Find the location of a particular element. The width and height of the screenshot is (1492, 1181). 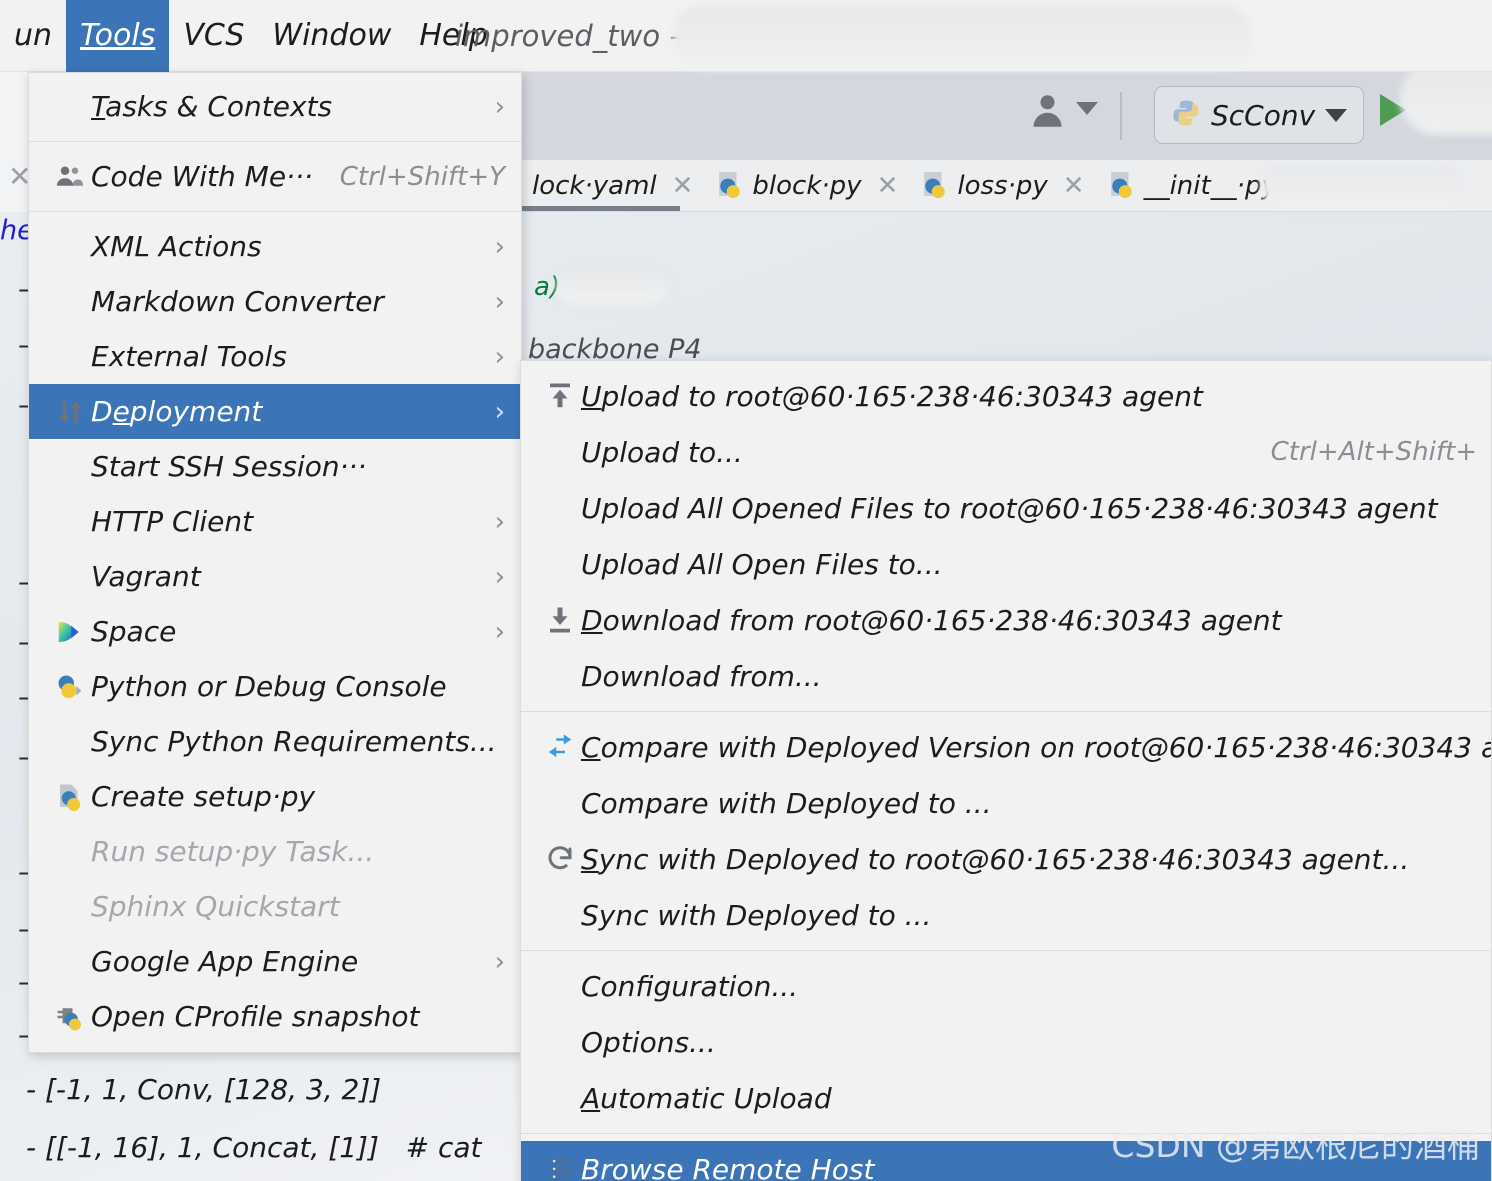

menu-item-code-with-me: Code With Me··· Ctrl+Shift+Y is located at coordinates (275, 176).